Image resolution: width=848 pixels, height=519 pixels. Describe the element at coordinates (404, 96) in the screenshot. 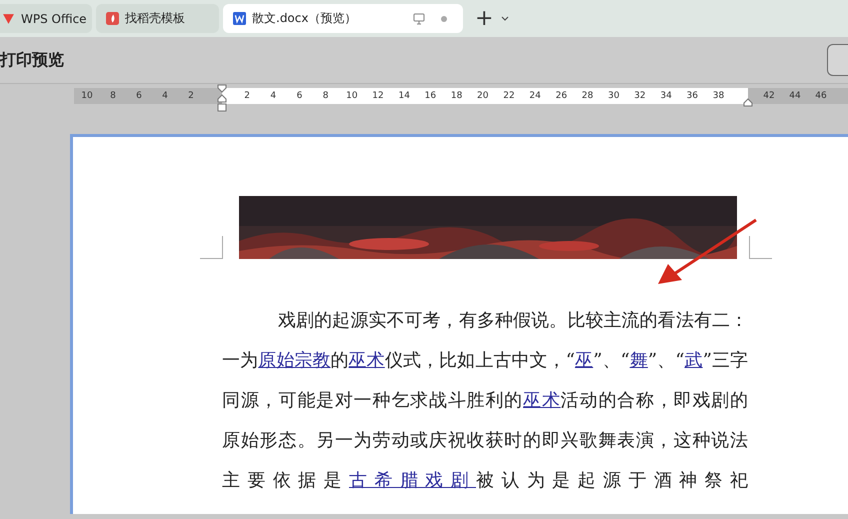

I see `ruler-number: 14` at that location.